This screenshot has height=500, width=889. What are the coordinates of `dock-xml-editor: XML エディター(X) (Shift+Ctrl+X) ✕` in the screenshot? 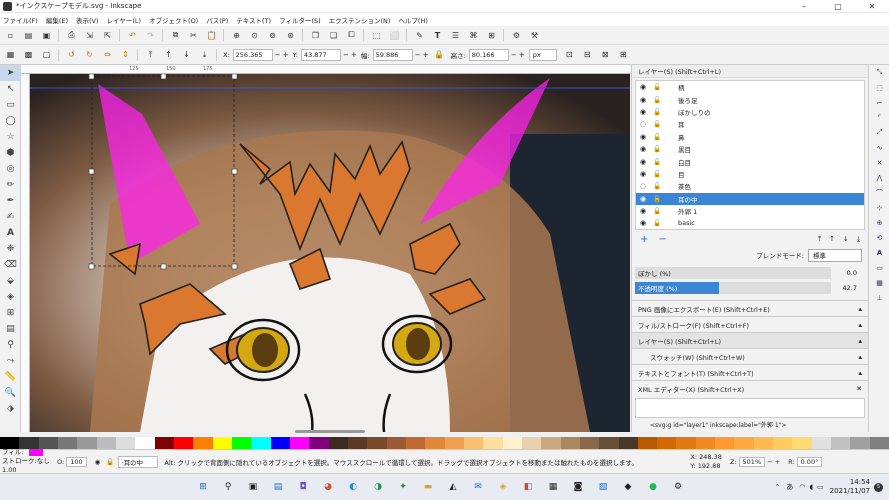 It's located at (750, 388).